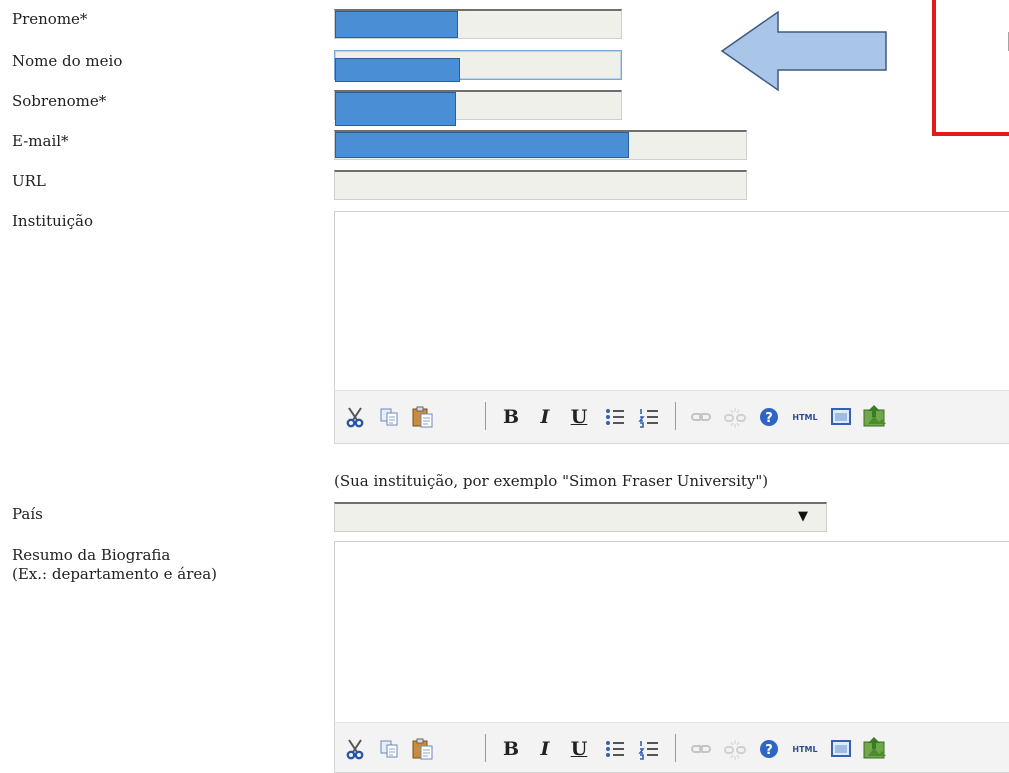 The height and width of the screenshot is (773, 1009). What do you see at coordinates (478, 24) in the screenshot?
I see `first-name-field` at bounding box center [478, 24].